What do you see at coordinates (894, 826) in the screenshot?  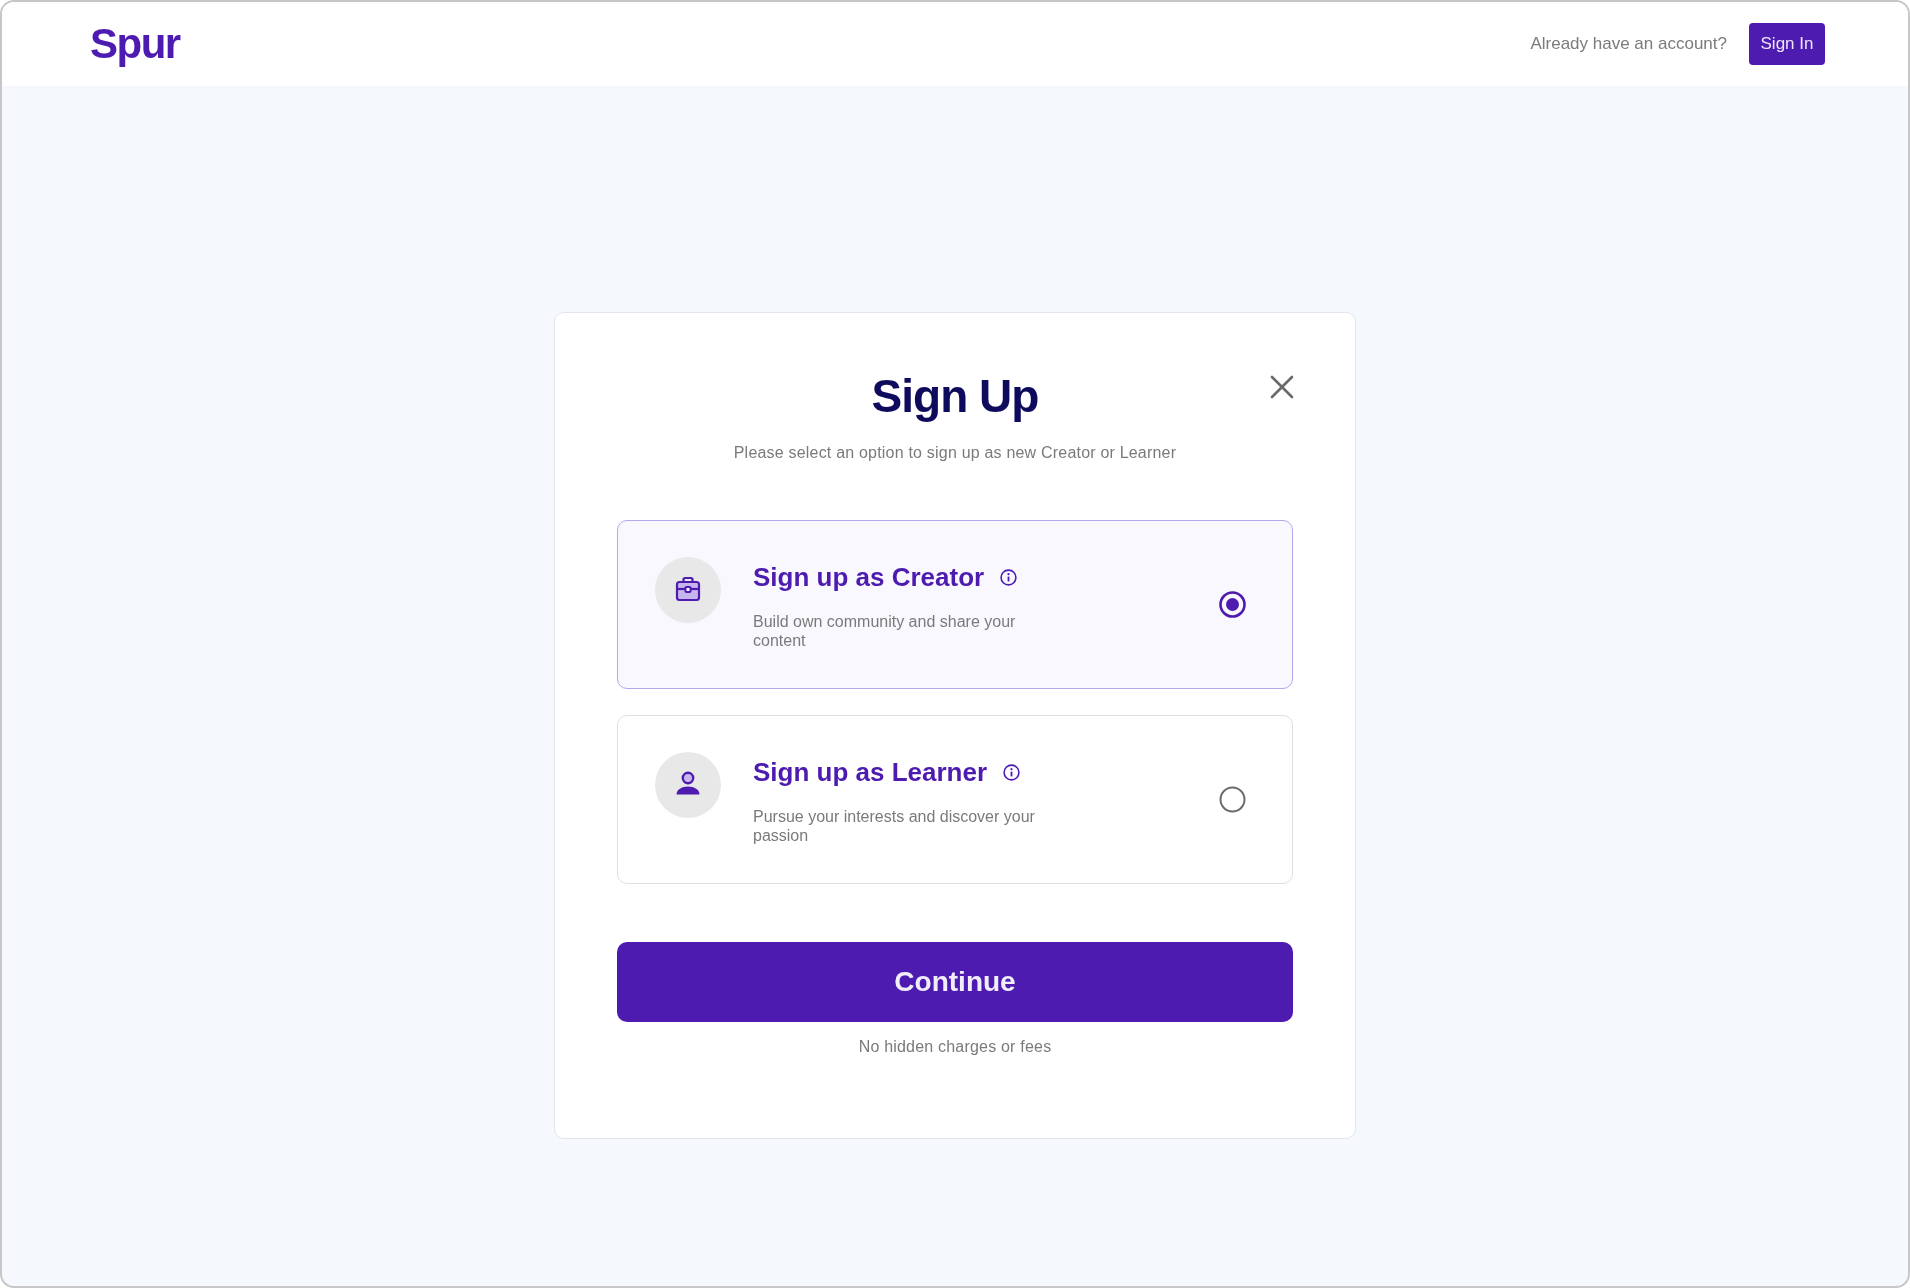 I see `option-description: Pursue your interests and discover your passion` at bounding box center [894, 826].